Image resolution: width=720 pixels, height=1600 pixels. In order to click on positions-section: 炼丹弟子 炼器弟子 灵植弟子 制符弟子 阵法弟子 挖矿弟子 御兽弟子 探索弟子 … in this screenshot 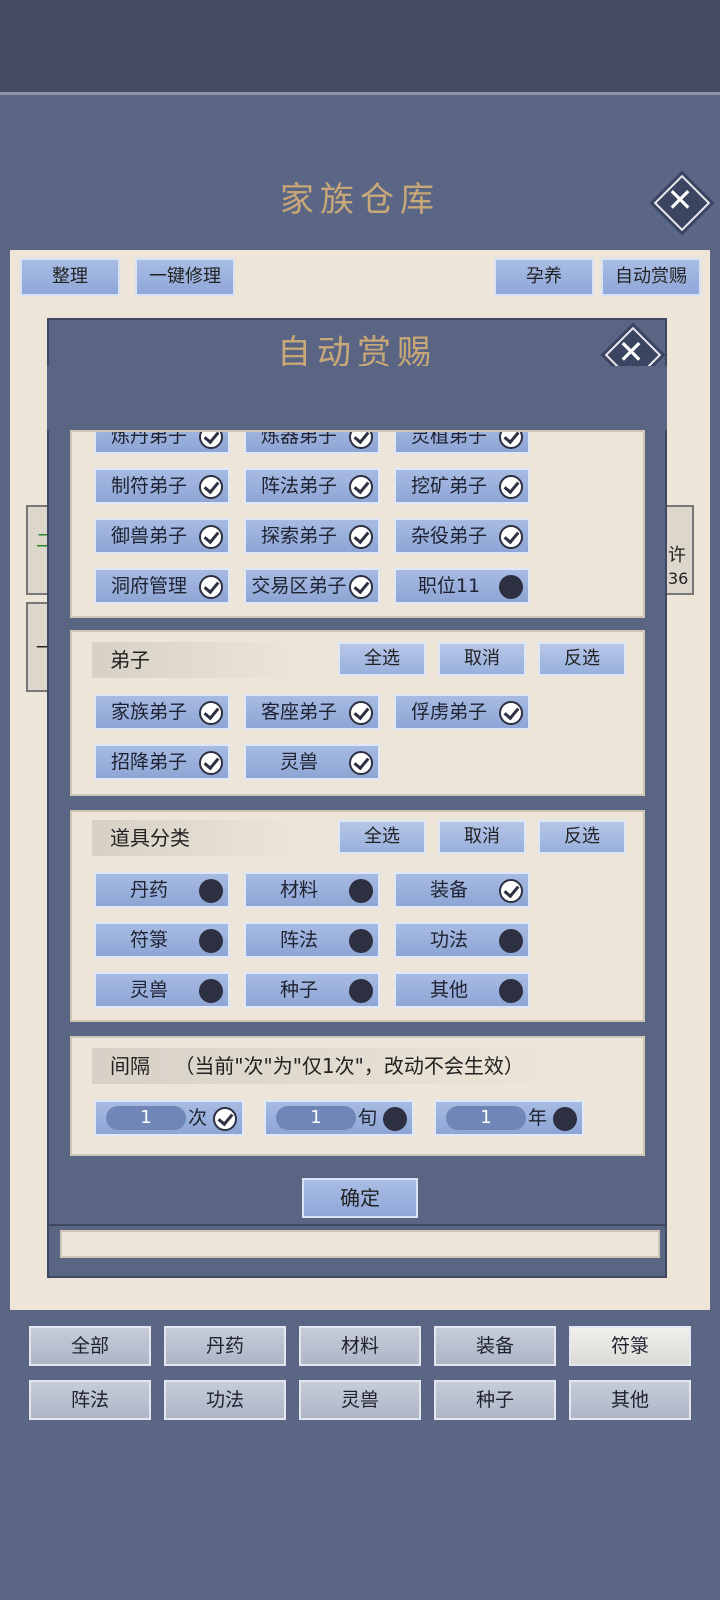, I will do `click(357, 524)`.